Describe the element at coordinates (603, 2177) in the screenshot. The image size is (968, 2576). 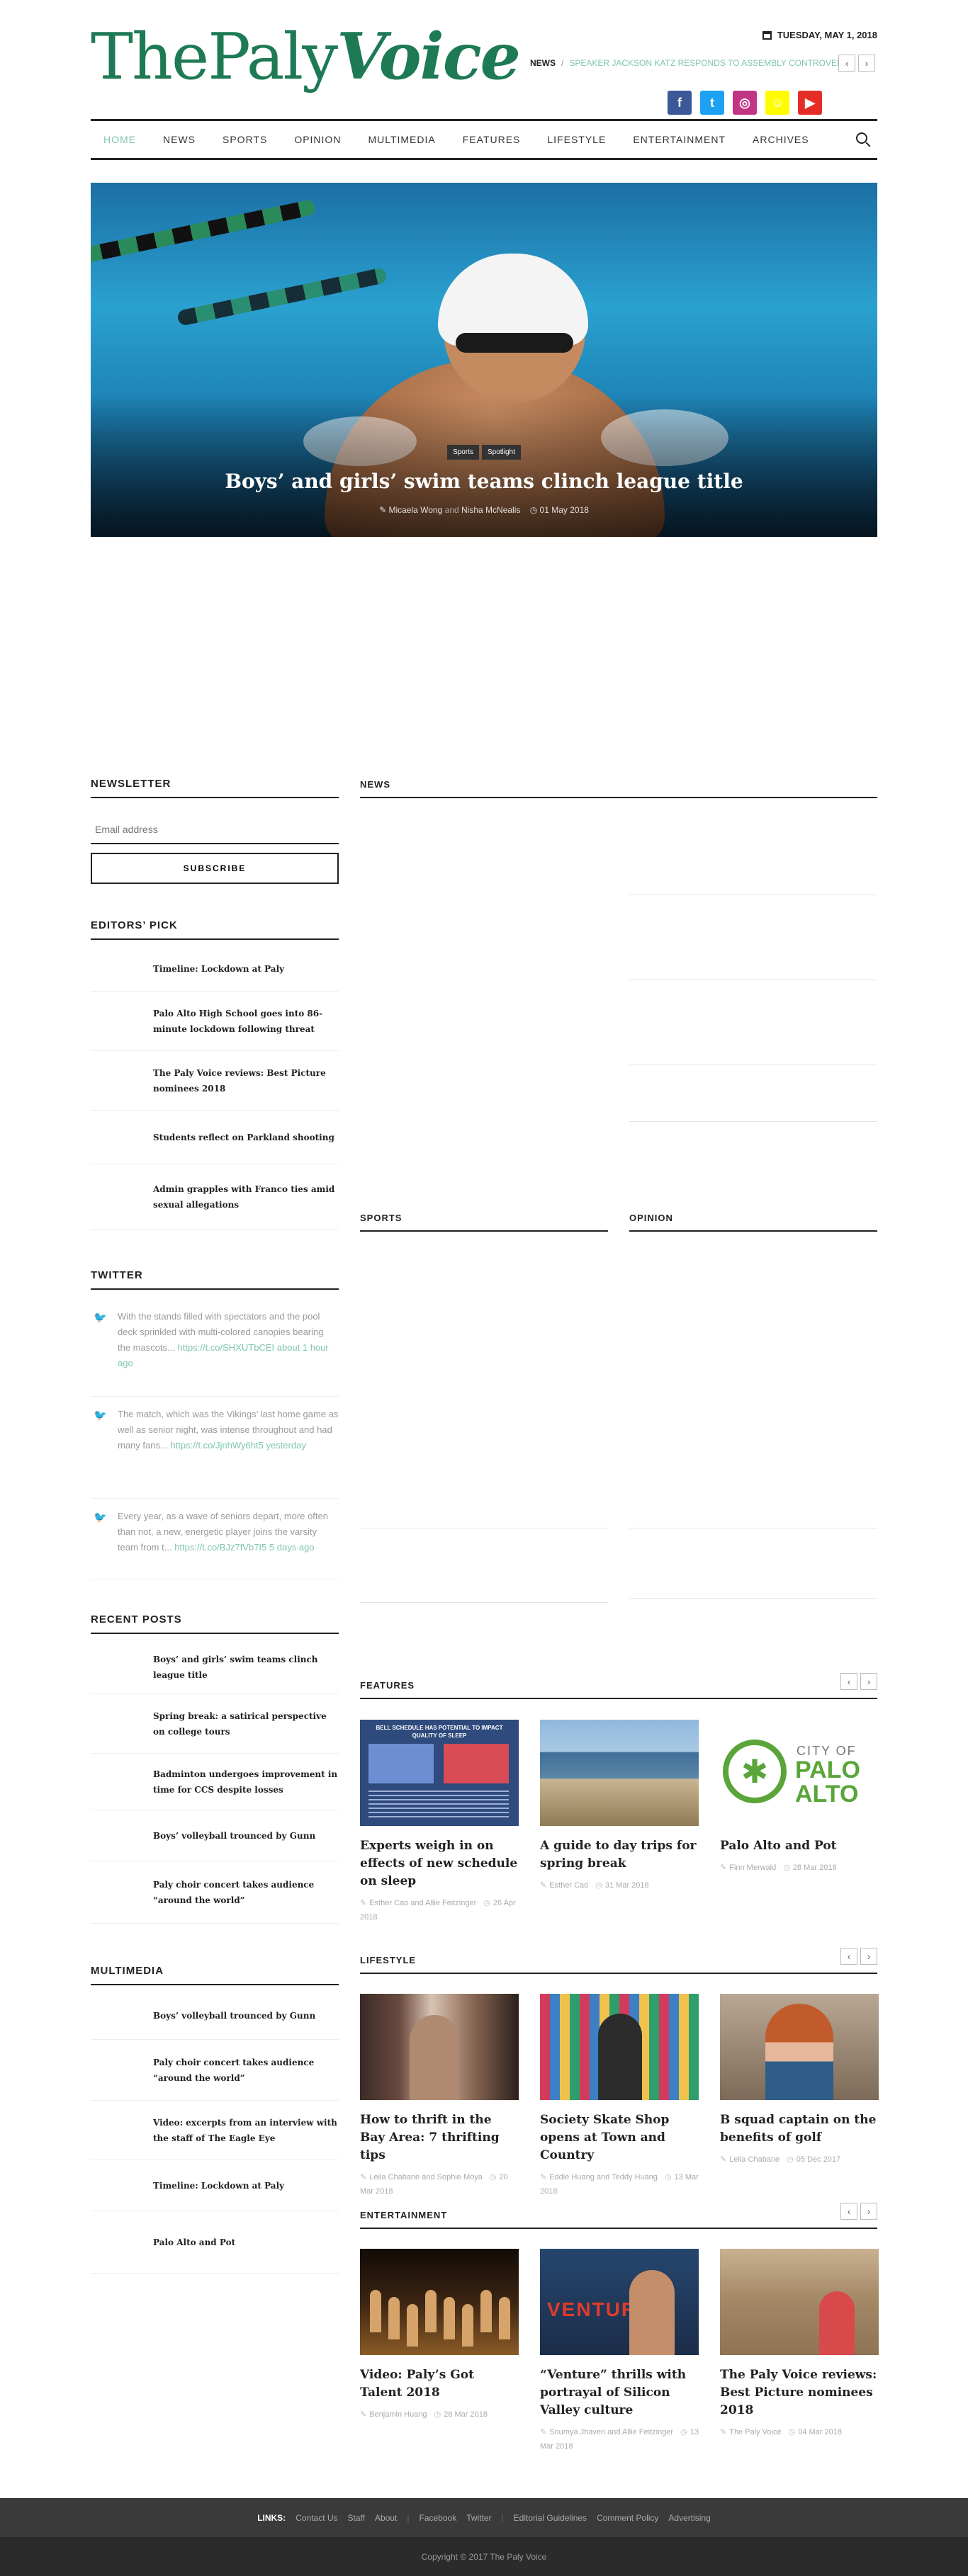
I see `article-authors: Eddie Huang and Teddy Huang` at that location.